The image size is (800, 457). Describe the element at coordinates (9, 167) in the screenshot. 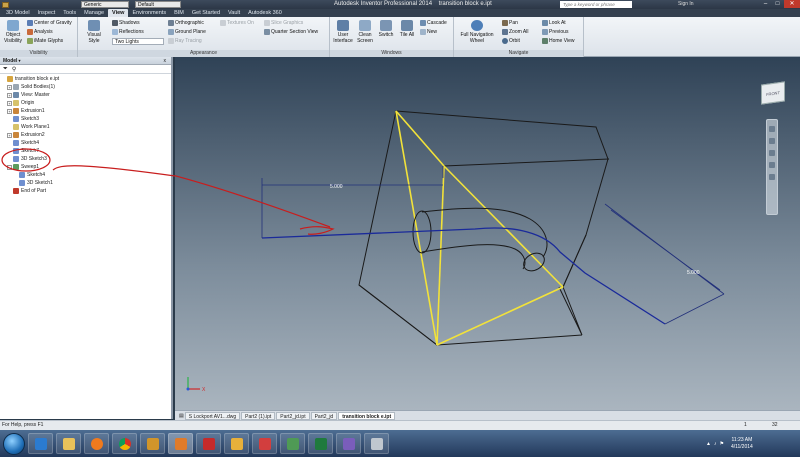

I see `tree-expander-icon: -` at that location.